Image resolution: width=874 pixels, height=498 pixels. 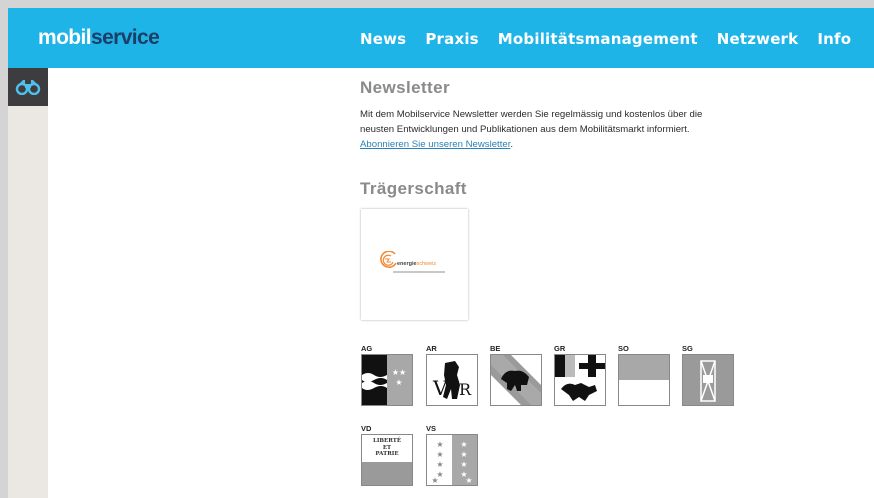 I want to click on appenzell-ausserrhoden-crest-icon: V R, so click(x=452, y=380).